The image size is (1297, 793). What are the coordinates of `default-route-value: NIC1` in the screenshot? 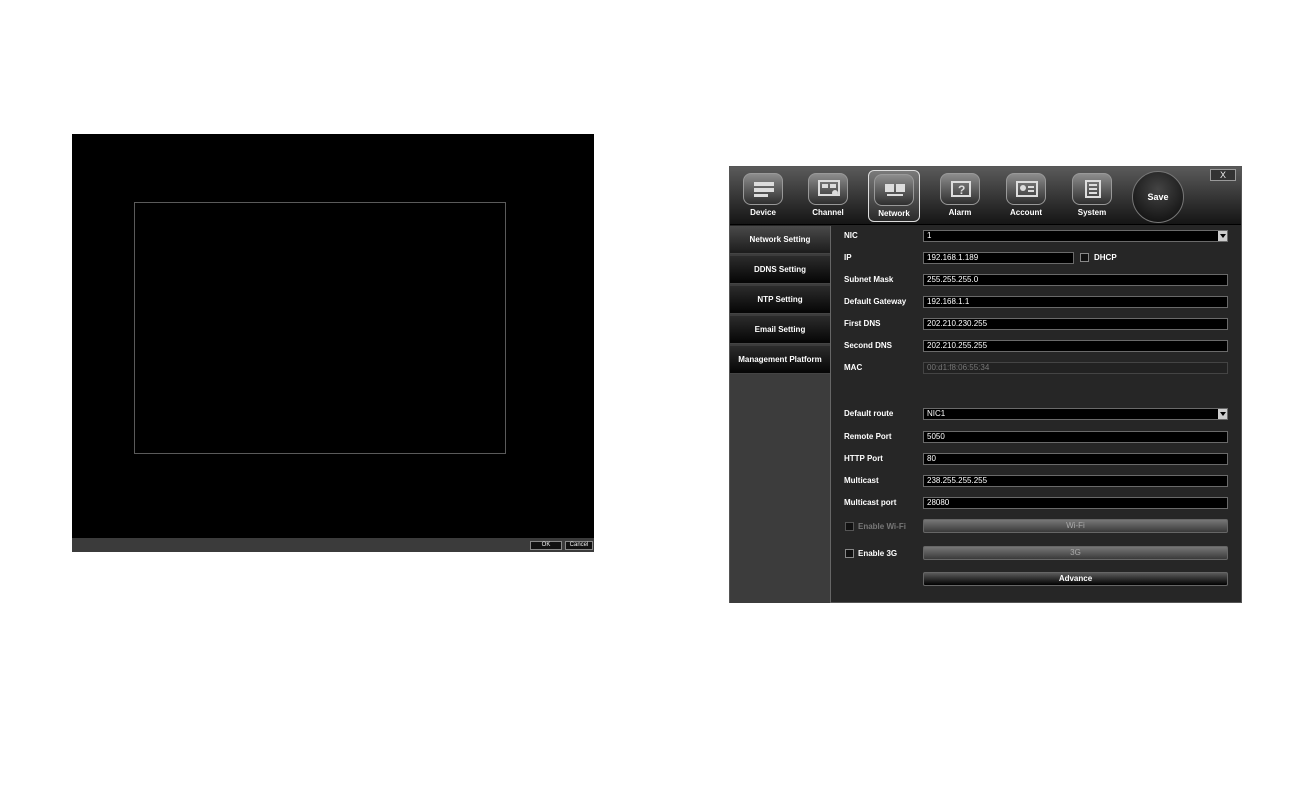 It's located at (936, 413).